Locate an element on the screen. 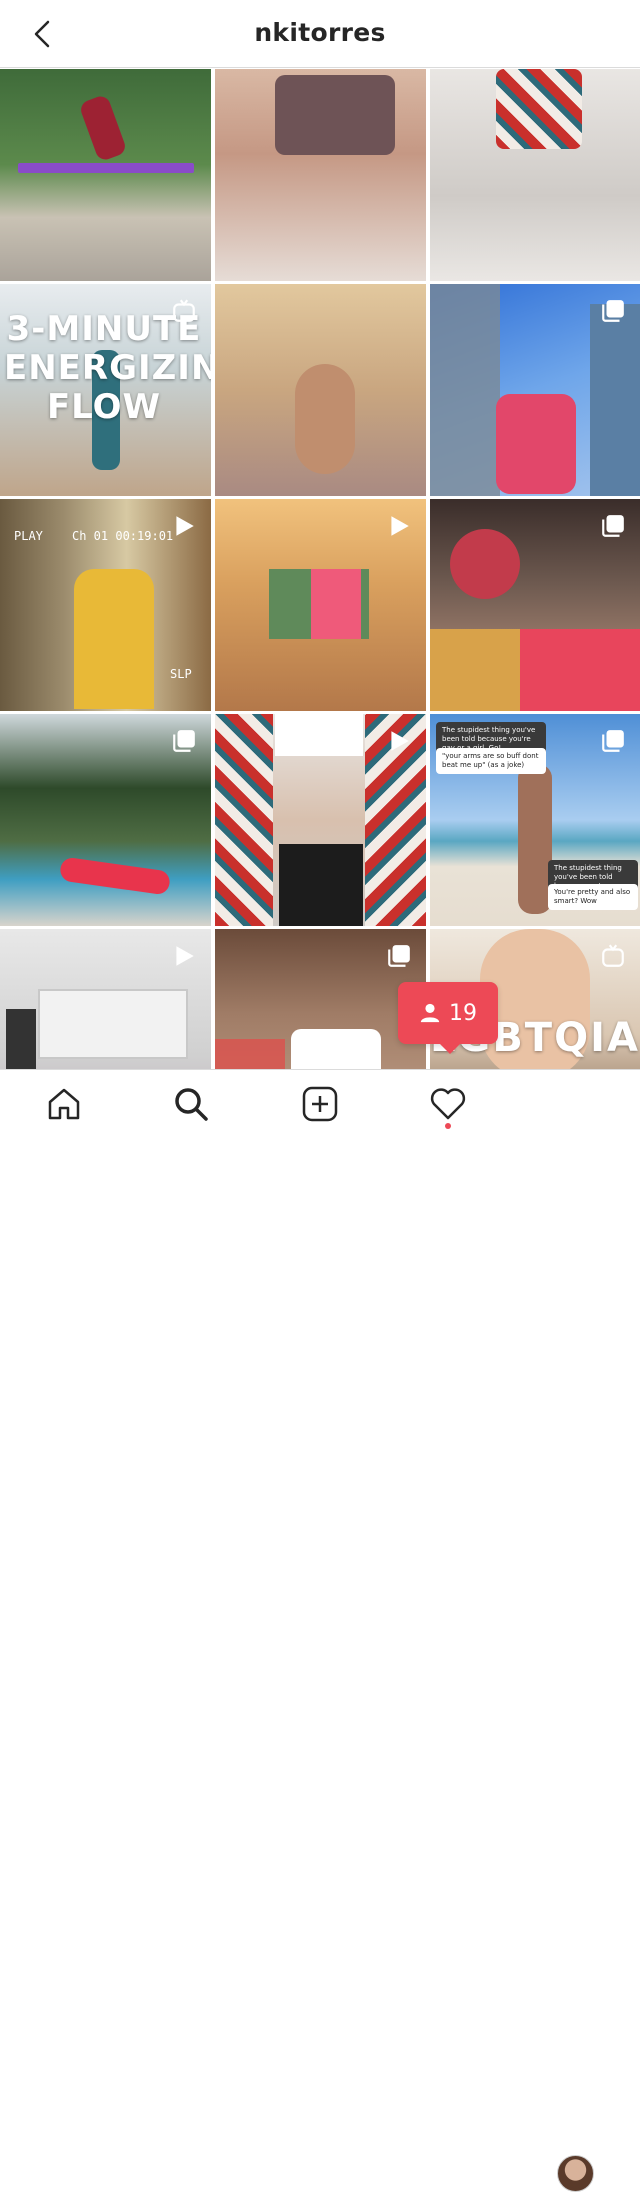 Image resolution: width=640 pixels, height=2192 pixels. top-bar: nkitorres is located at coordinates (320, 34).